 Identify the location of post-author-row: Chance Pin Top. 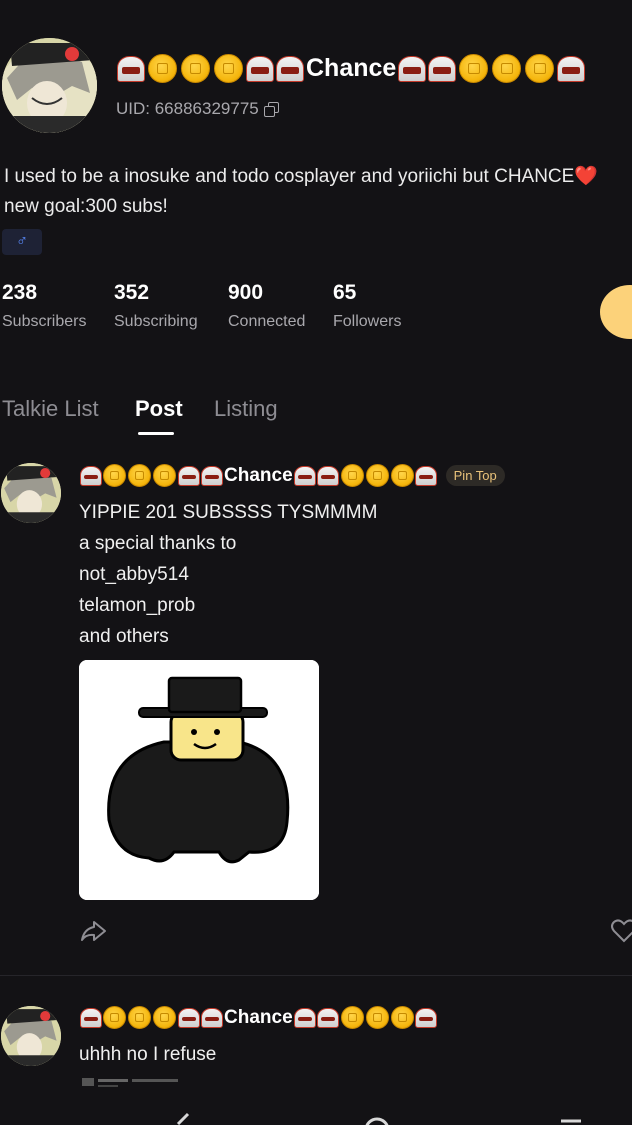
(292, 475).